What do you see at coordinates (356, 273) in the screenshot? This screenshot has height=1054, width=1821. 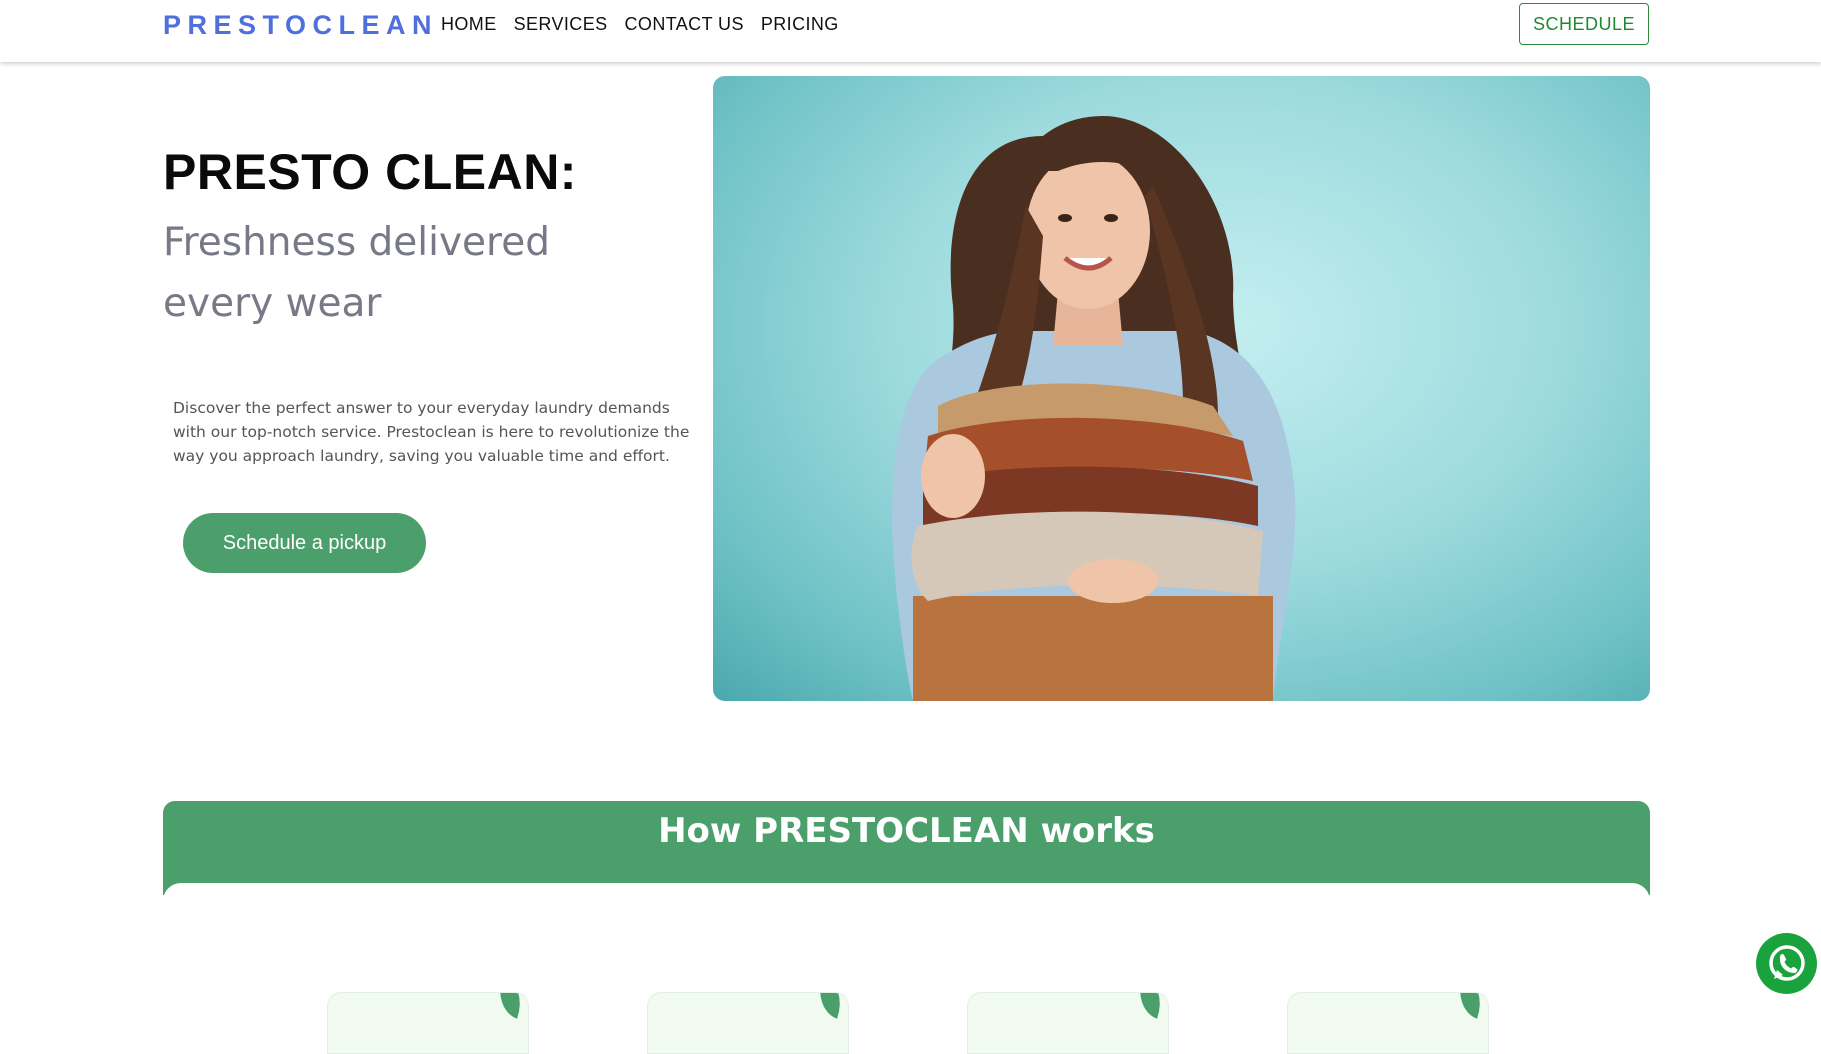 I see `hero-subtitle: Freshness delivered every wear` at bounding box center [356, 273].